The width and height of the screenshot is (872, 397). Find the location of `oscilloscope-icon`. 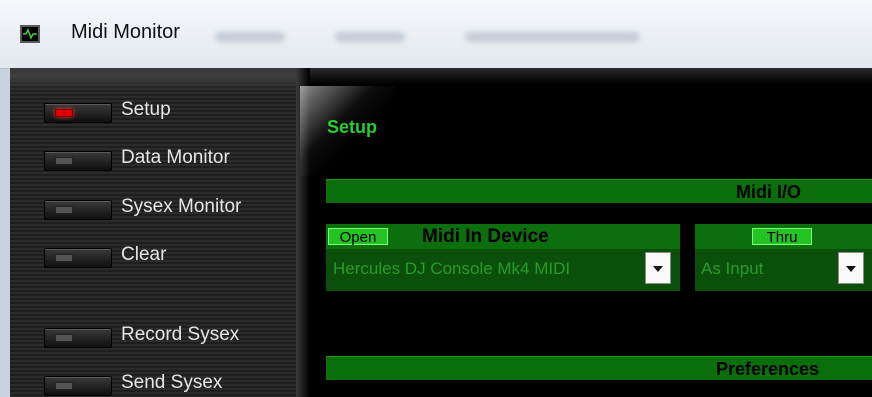

oscilloscope-icon is located at coordinates (30, 34).